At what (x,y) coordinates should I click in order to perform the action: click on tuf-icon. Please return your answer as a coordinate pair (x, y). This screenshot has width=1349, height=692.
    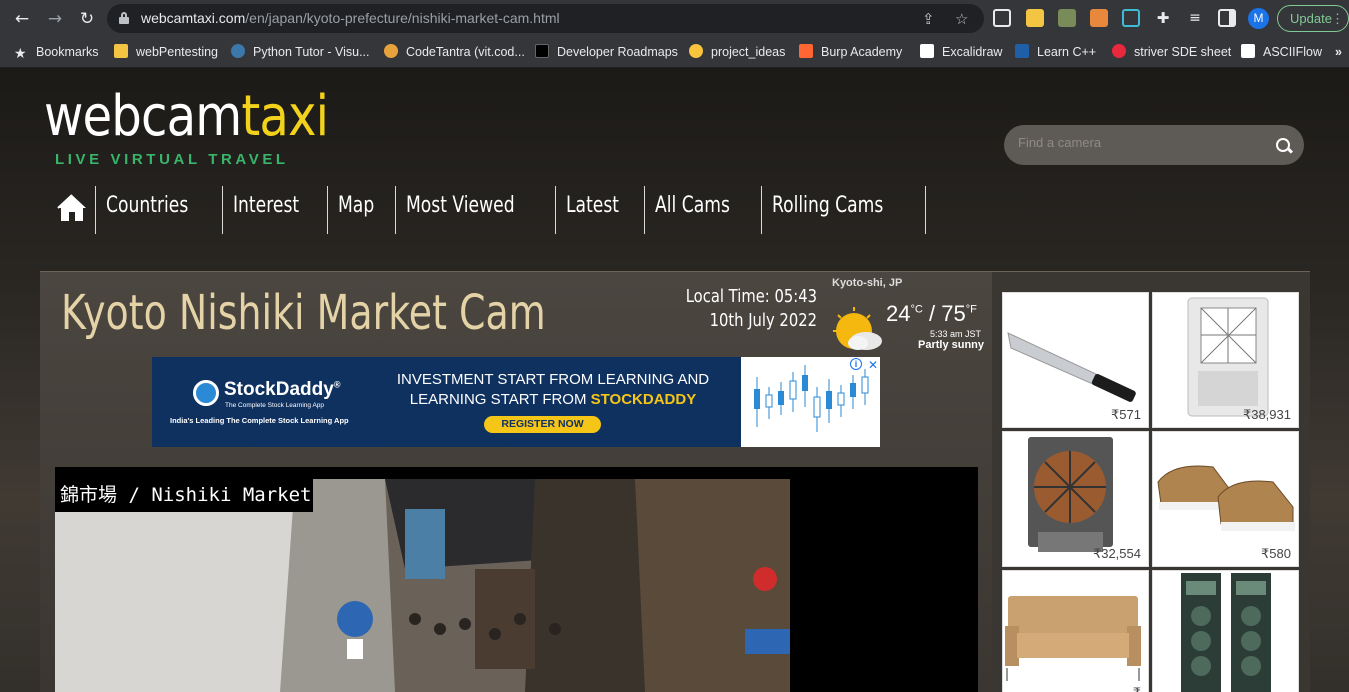
    Looking at the image, I should click on (1119, 51).